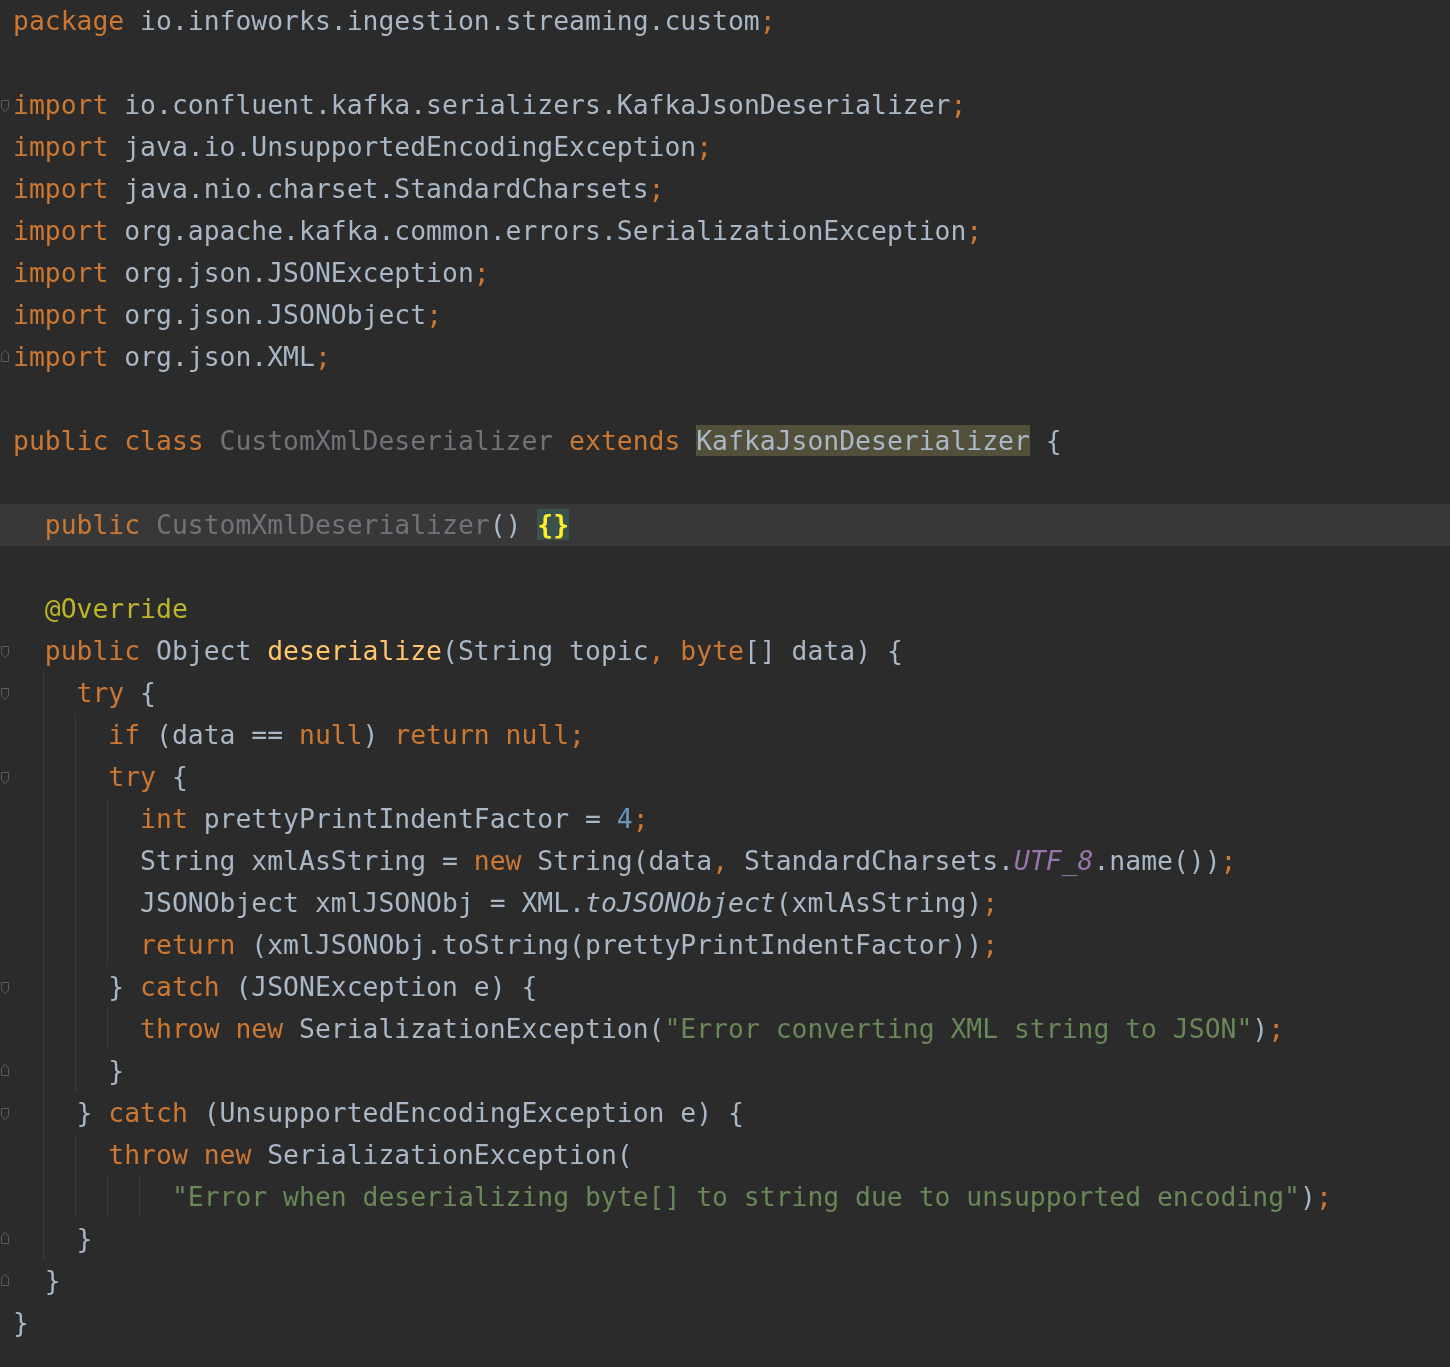  What do you see at coordinates (498, 231) in the screenshot?
I see `code-line: import org.apache.kafka.common.errors.SerializationException;` at bounding box center [498, 231].